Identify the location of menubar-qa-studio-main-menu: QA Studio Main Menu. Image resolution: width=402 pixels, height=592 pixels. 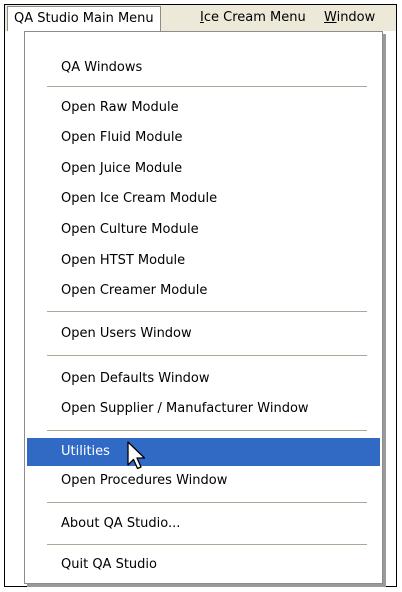
(84, 18).